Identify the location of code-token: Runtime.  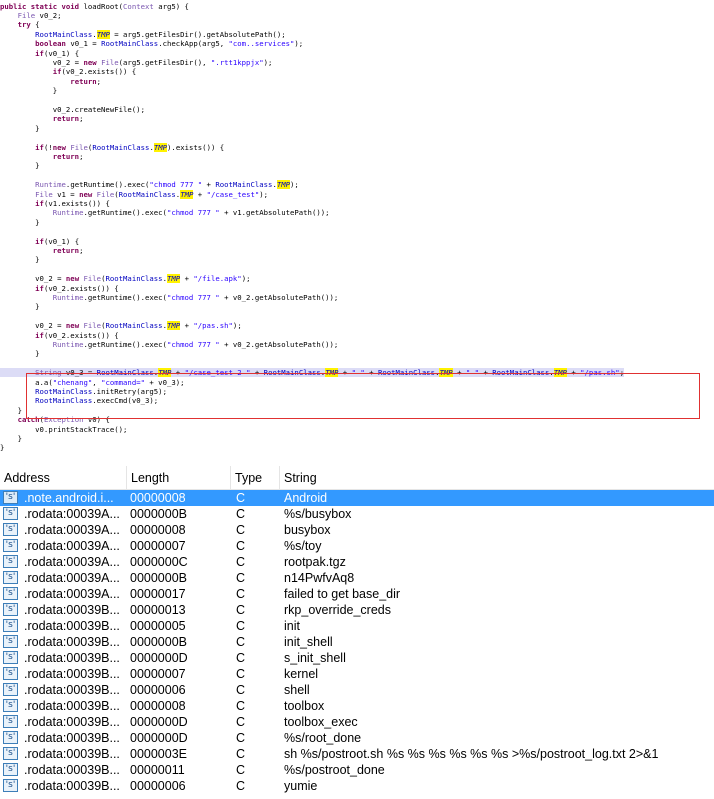
(68, 344).